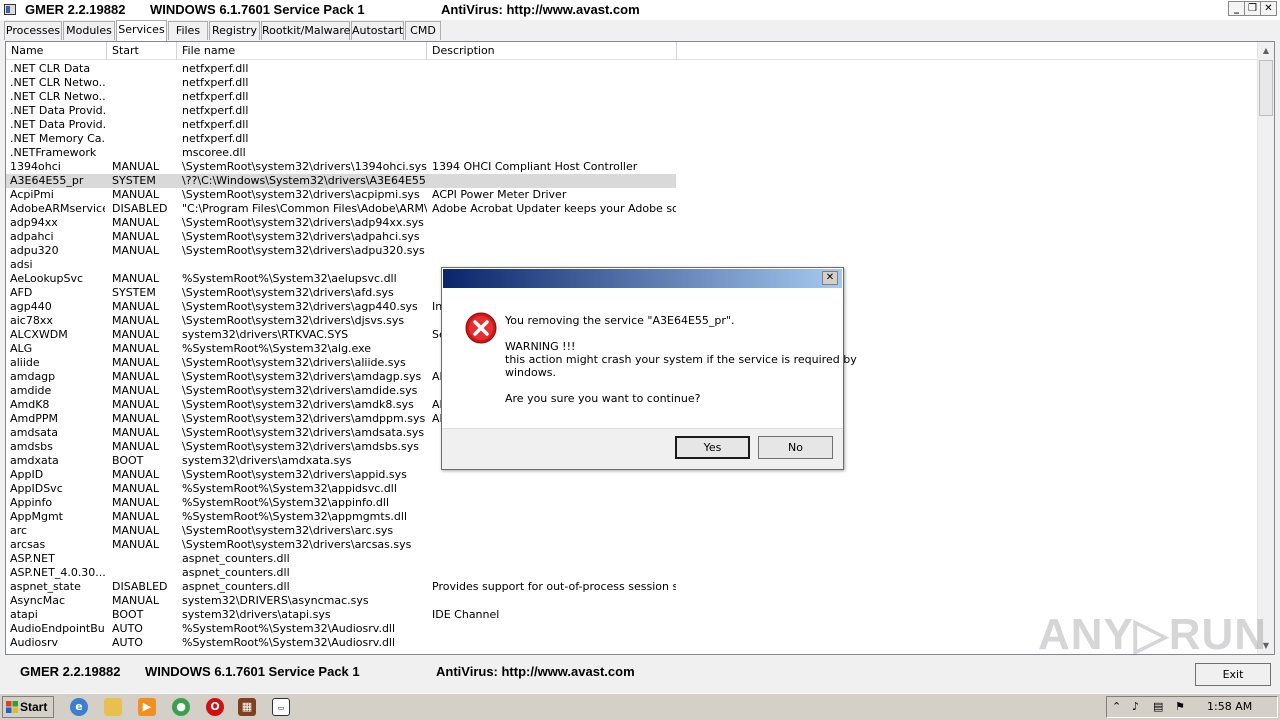 The height and width of the screenshot is (720, 1280). Describe the element at coordinates (89, 30) in the screenshot. I see `tab-modules: Modules` at that location.